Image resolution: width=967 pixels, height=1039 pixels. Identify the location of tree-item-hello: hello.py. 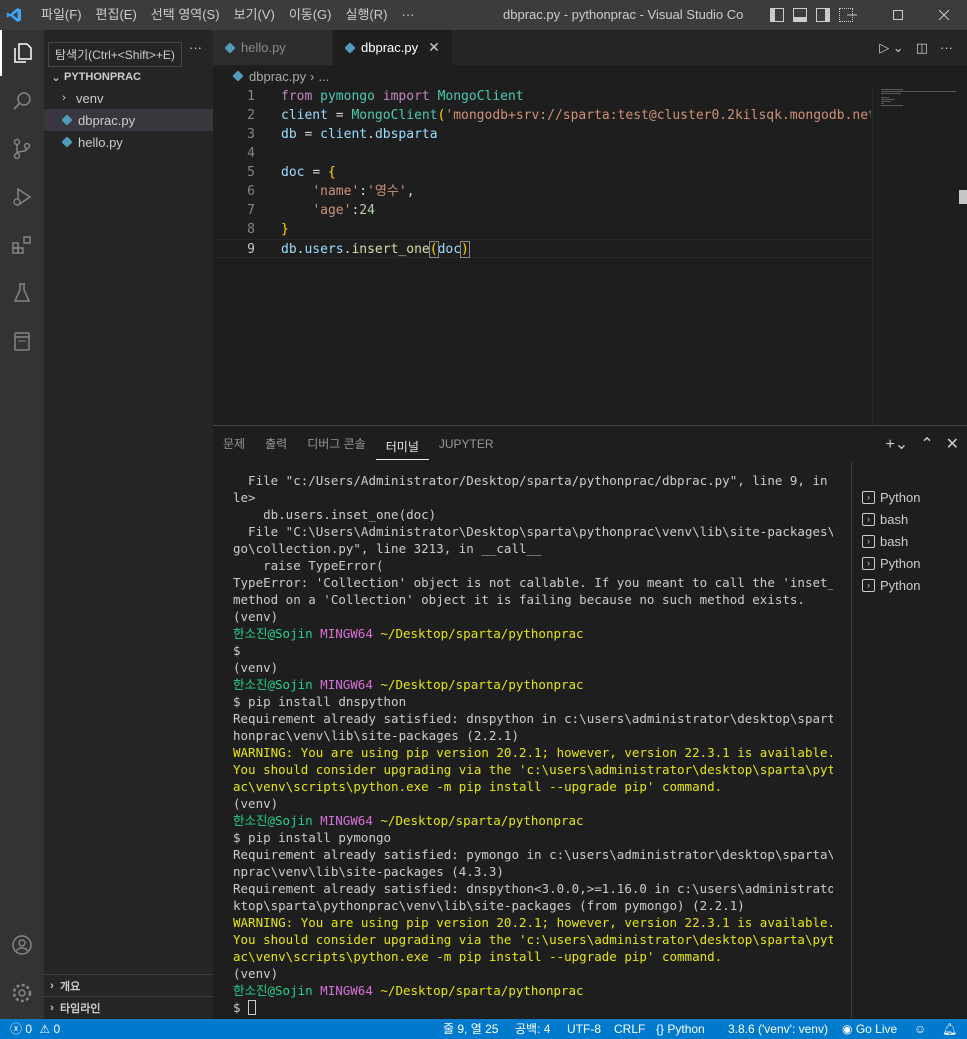
(128, 142).